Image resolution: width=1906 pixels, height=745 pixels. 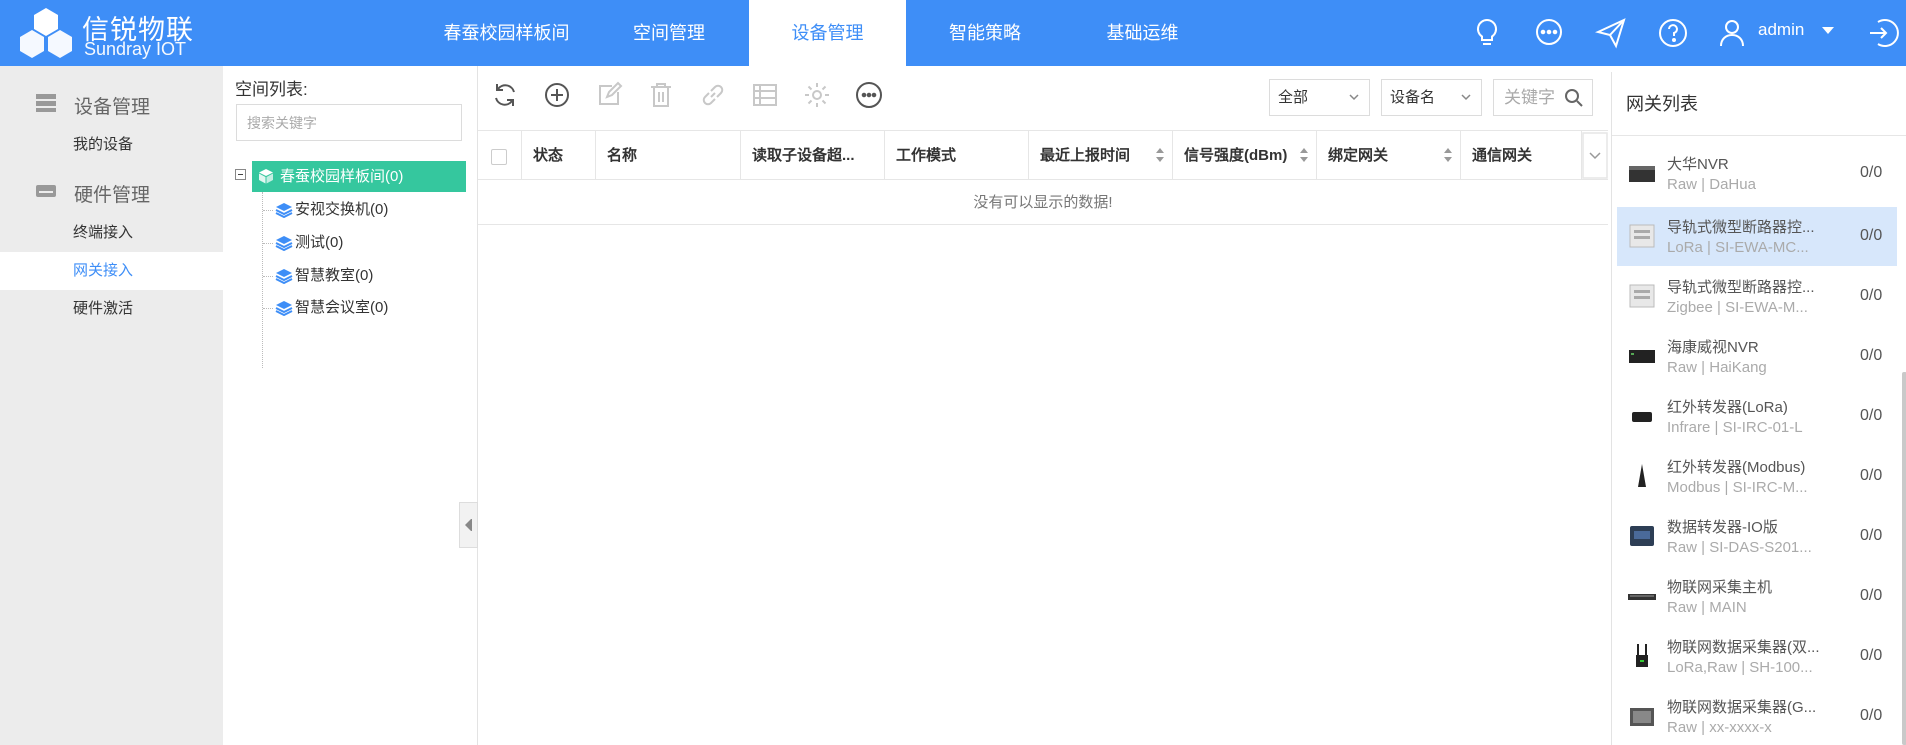 I want to click on scope-filter-select: 全部, so click(x=1319, y=97).